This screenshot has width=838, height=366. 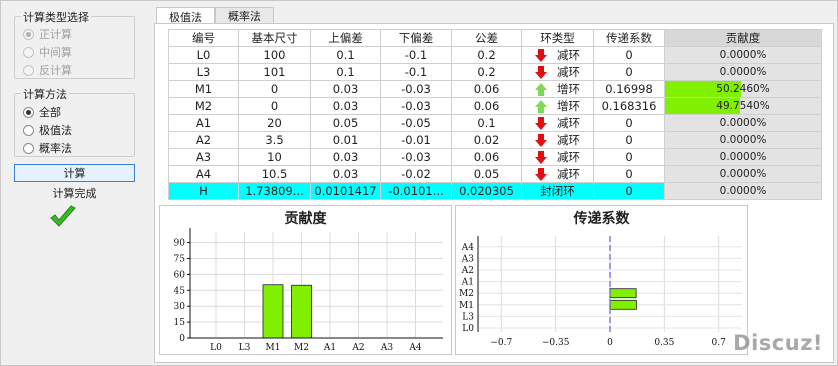 I want to click on table-row: A4 10.5 0.03 -0.02 0.05 减环 0 0.0000%, so click(x=495, y=174).